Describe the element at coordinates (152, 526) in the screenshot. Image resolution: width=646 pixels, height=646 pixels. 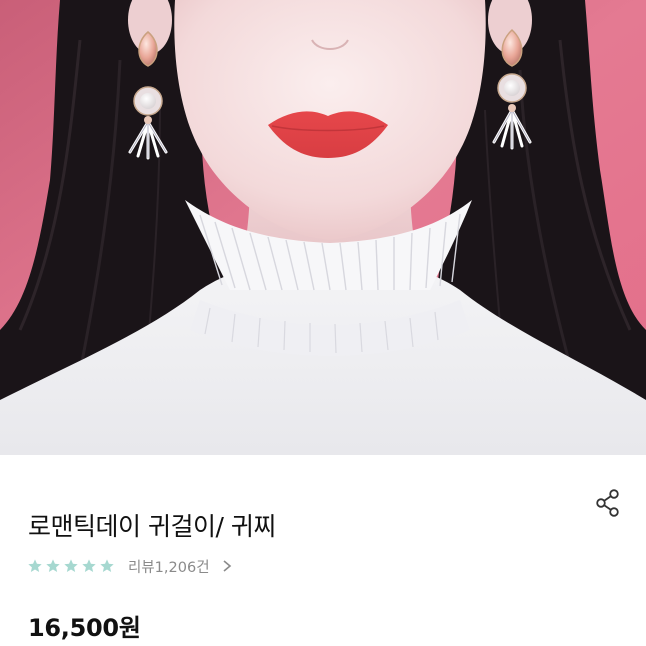
I see `product-title: 로맨틱데이 귀걸이/ 귀찌` at that location.